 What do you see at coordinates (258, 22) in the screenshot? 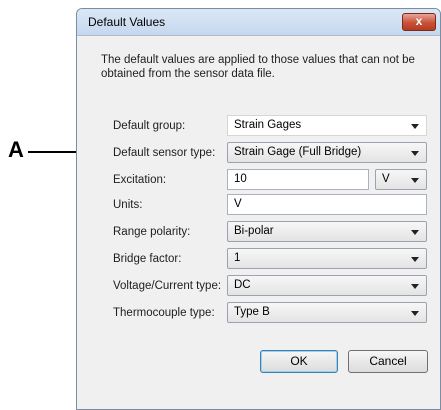
I see `title-bar: Default Values x` at bounding box center [258, 22].